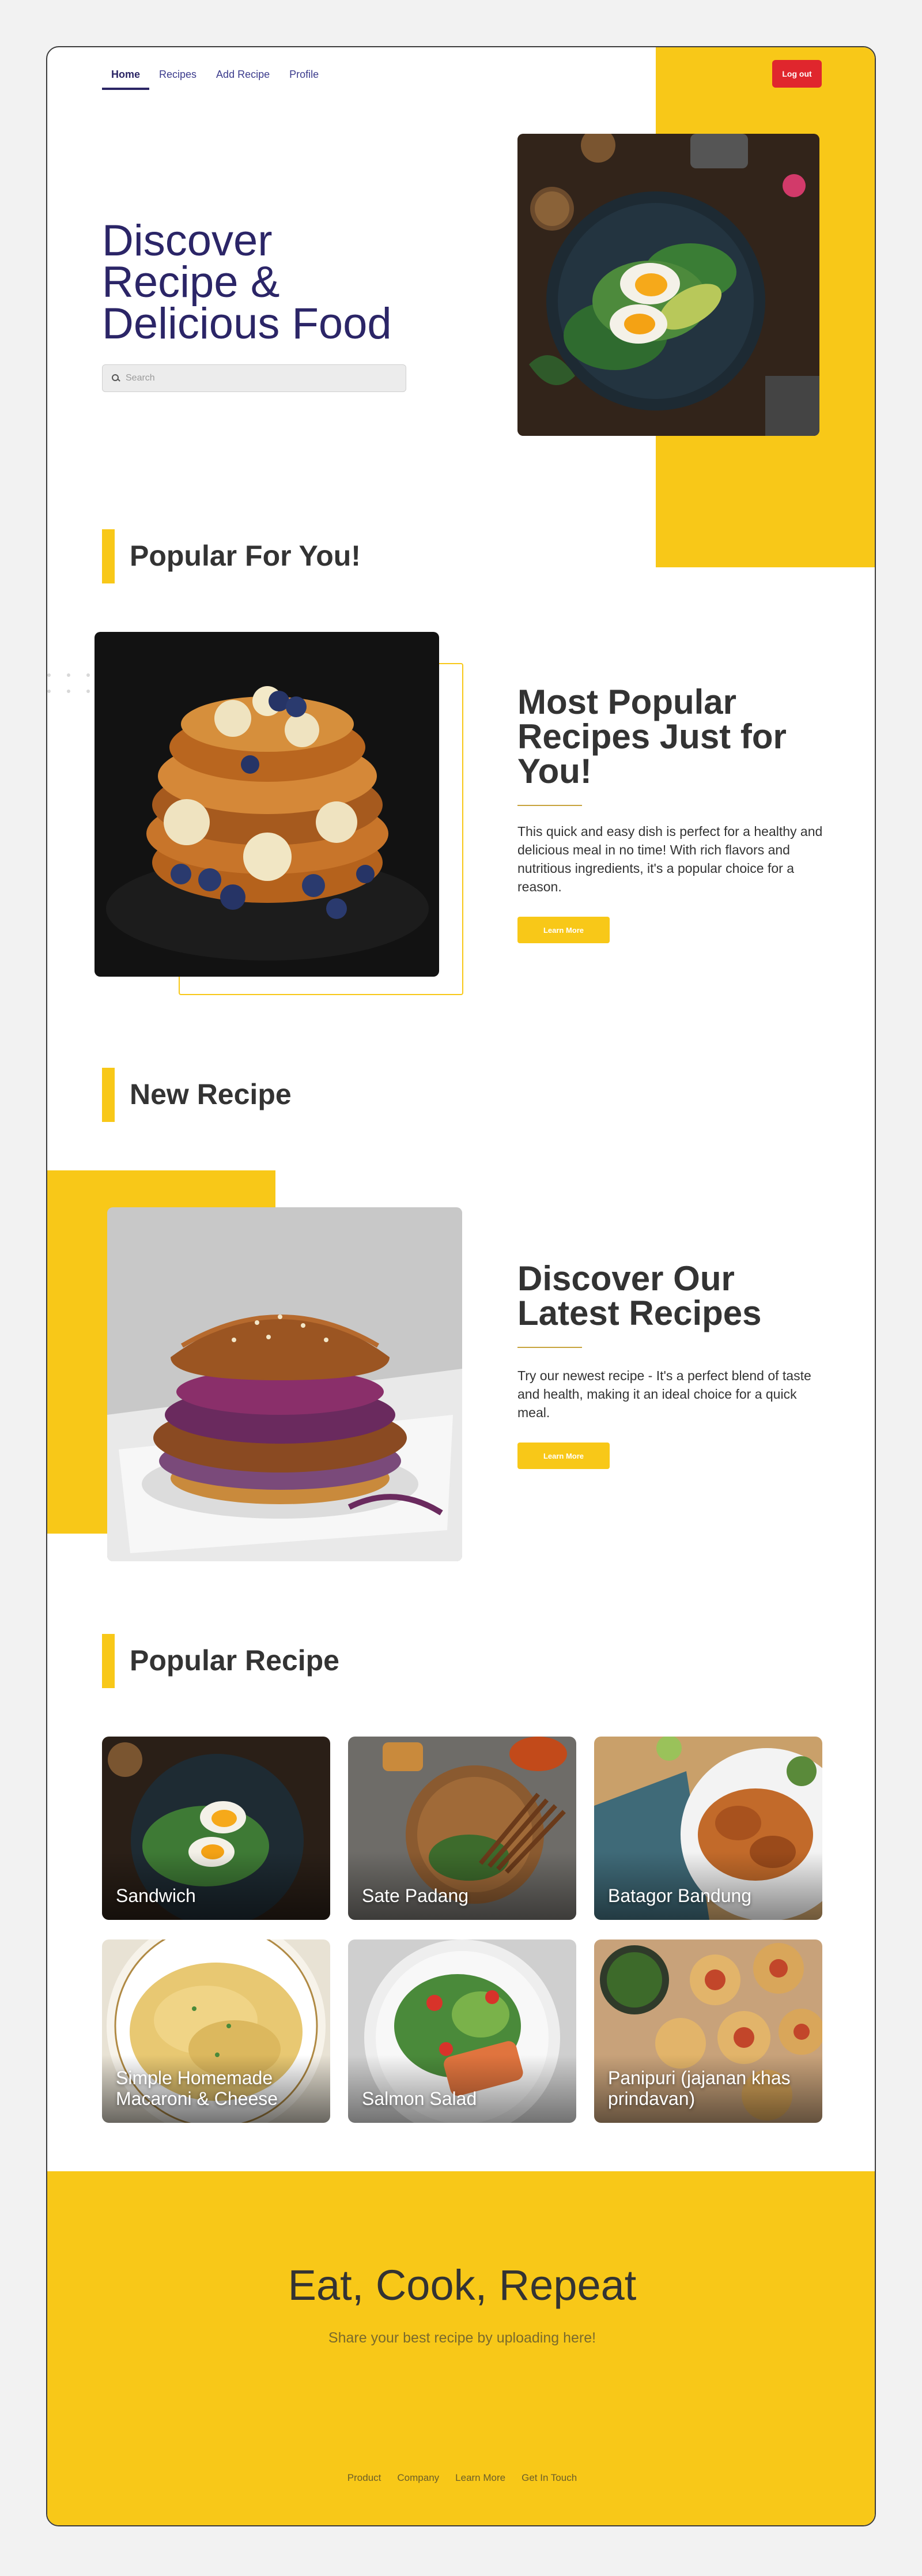  What do you see at coordinates (419, 2098) in the screenshot?
I see `recipe-card-label: Salmon Salad` at bounding box center [419, 2098].